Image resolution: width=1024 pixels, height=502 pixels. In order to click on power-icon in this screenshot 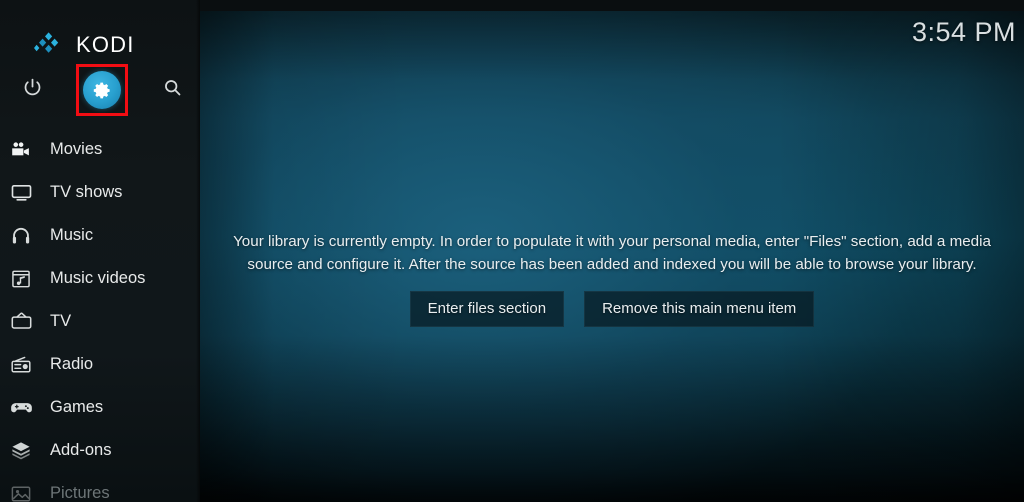, I will do `click(32, 90)`.